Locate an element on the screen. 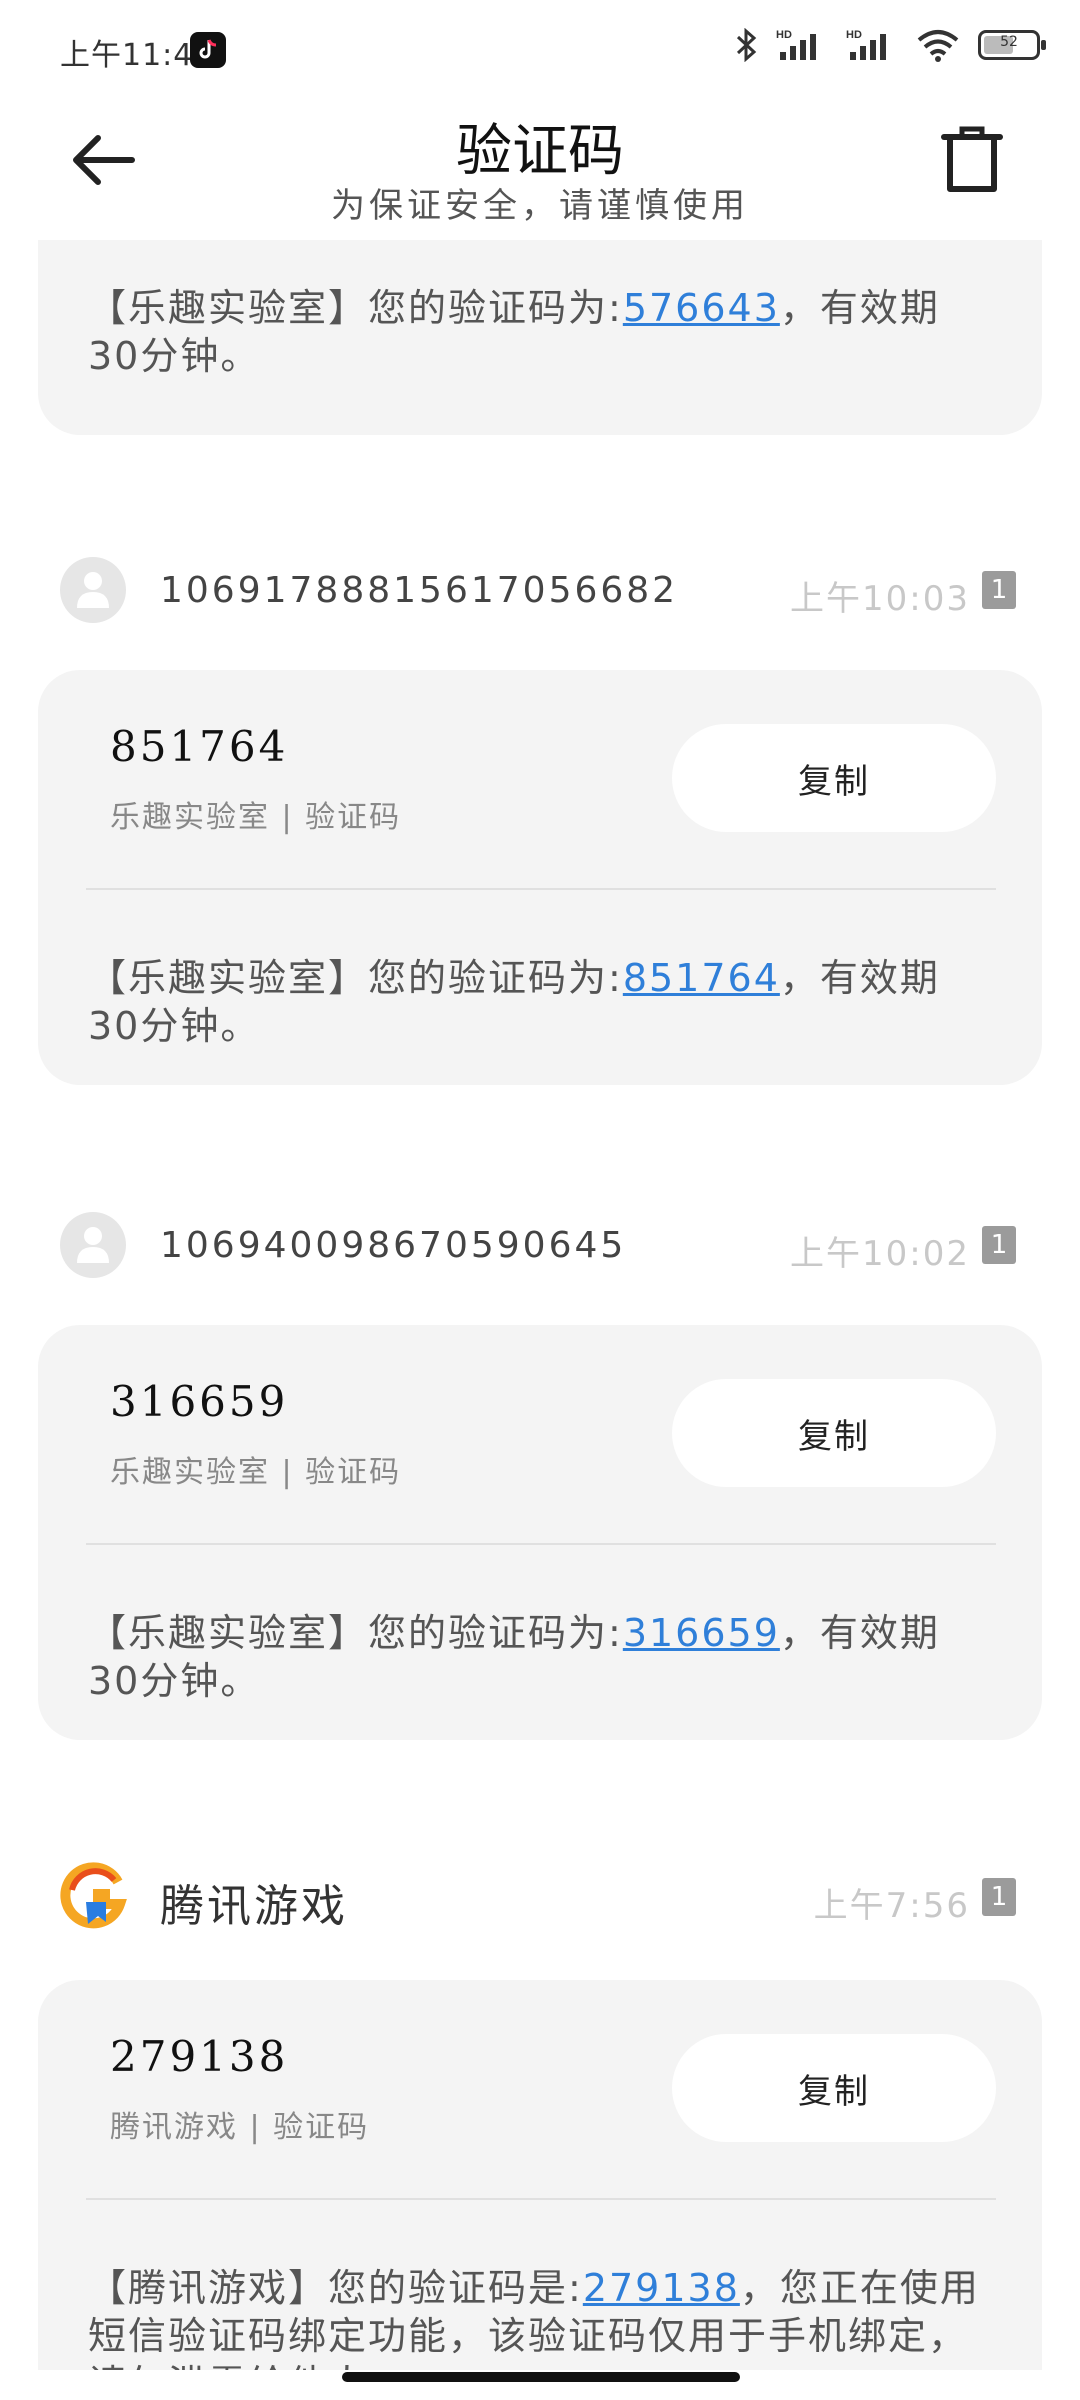 The height and width of the screenshot is (2400, 1080). wifi-icon is located at coordinates (938, 46).